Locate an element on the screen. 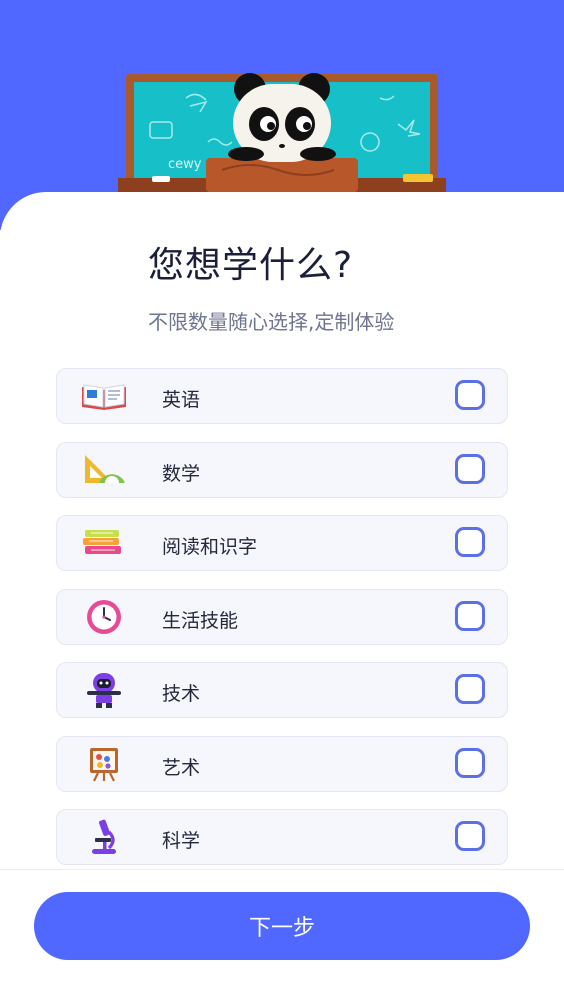 The height and width of the screenshot is (1005, 564). panda-icon is located at coordinates (282, 117).